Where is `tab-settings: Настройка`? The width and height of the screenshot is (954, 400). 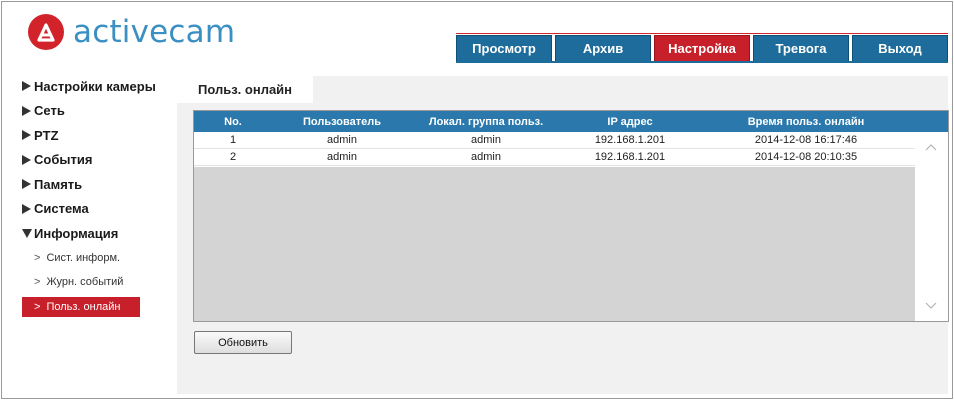
tab-settings: Настройка is located at coordinates (702, 48).